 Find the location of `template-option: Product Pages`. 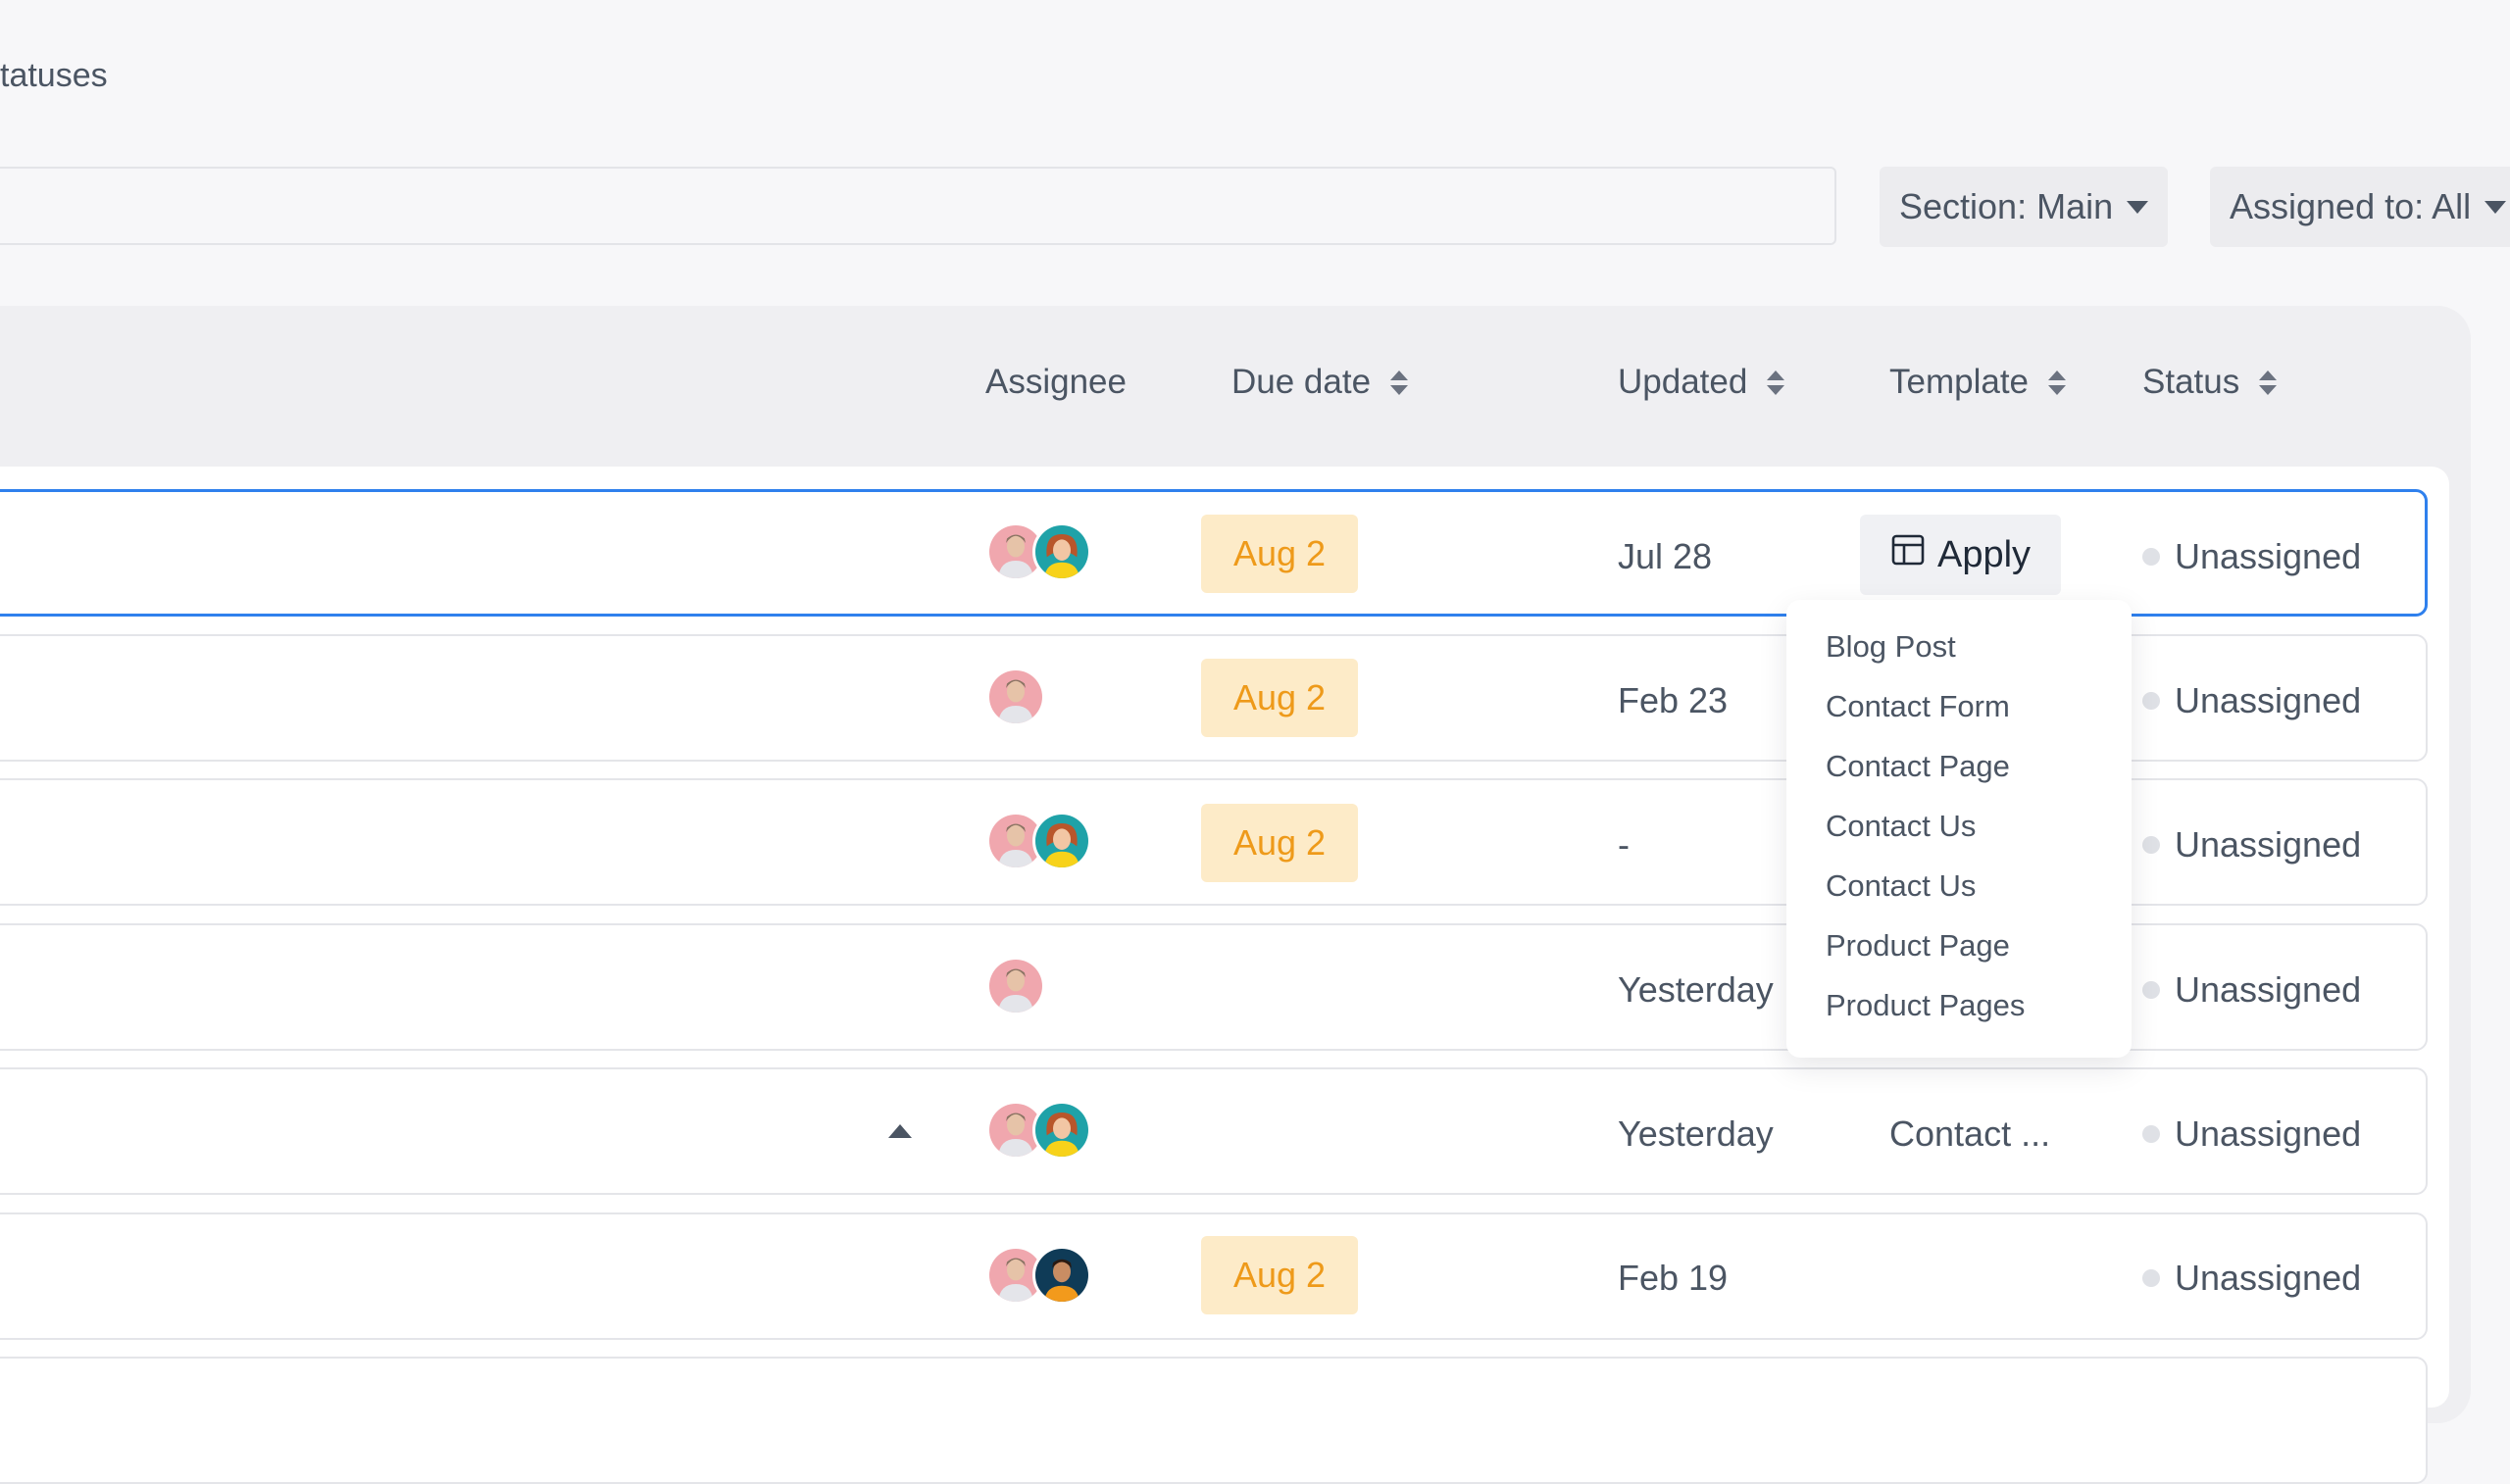

template-option: Product Pages is located at coordinates (1925, 1005).